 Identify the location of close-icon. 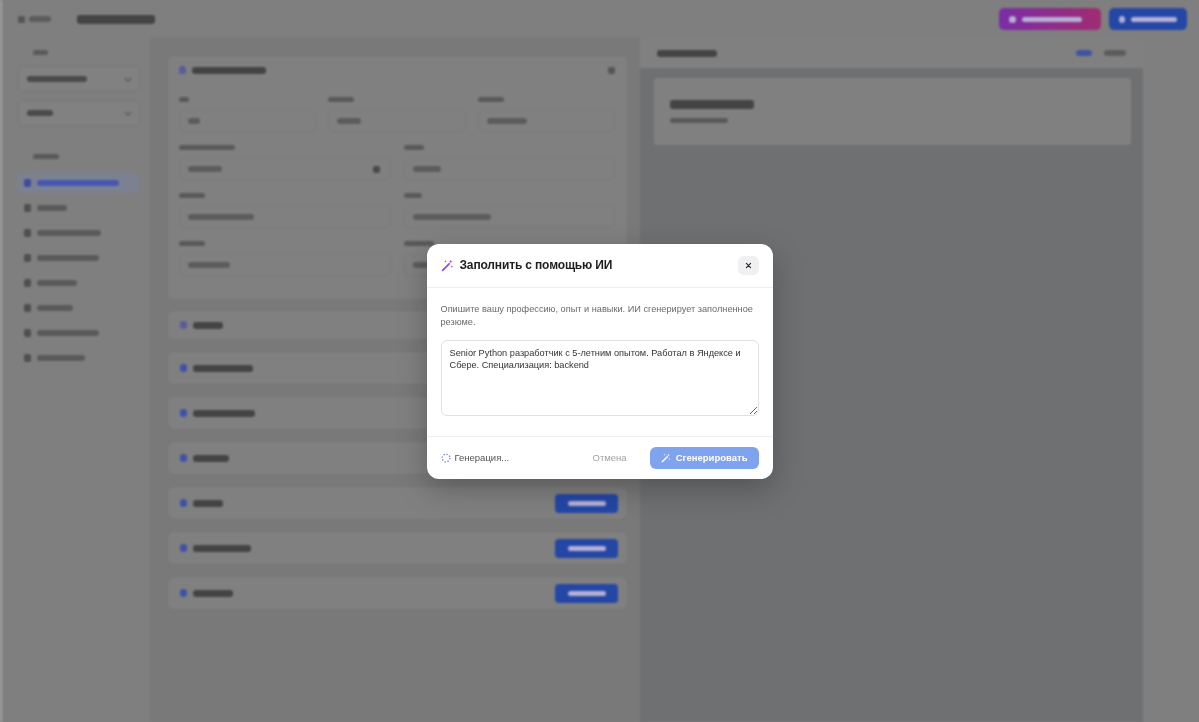
(748, 265).